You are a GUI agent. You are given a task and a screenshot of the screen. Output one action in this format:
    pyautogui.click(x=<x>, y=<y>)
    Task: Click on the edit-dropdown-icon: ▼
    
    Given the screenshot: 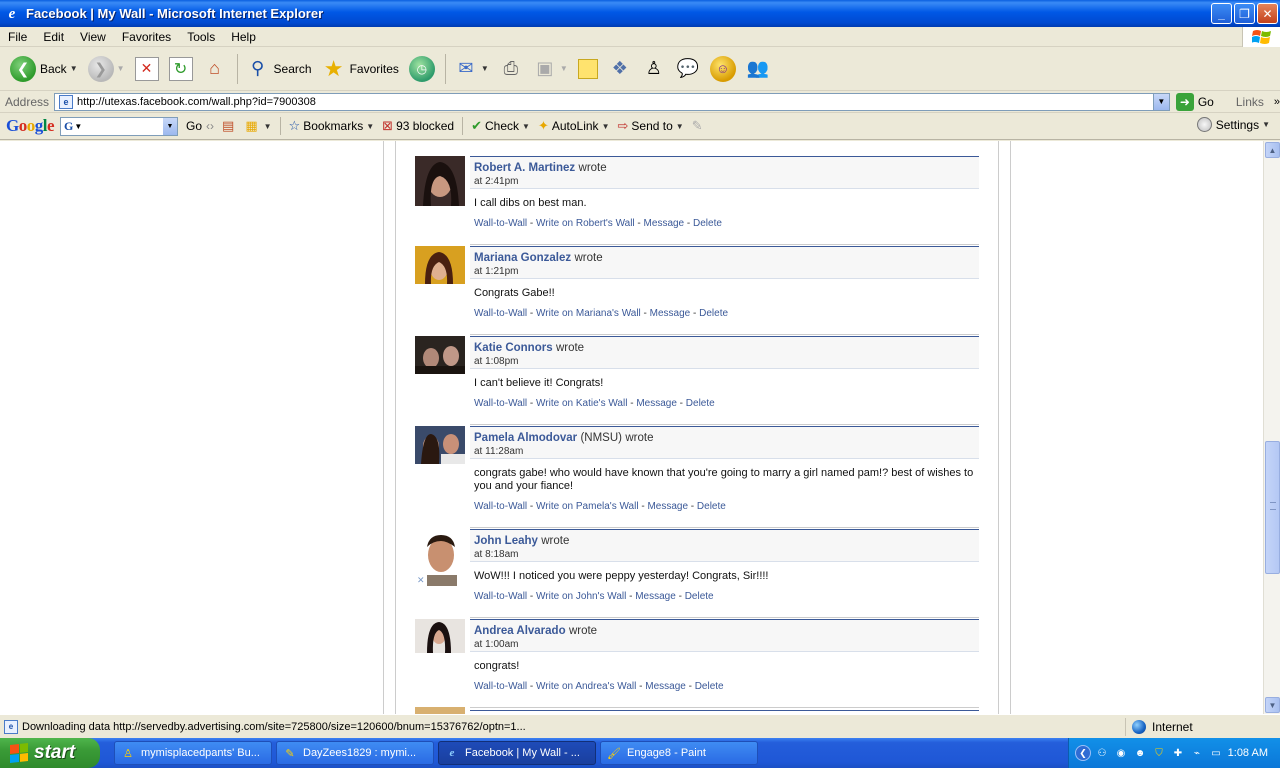 What is the action you would take?
    pyautogui.click(x=564, y=68)
    